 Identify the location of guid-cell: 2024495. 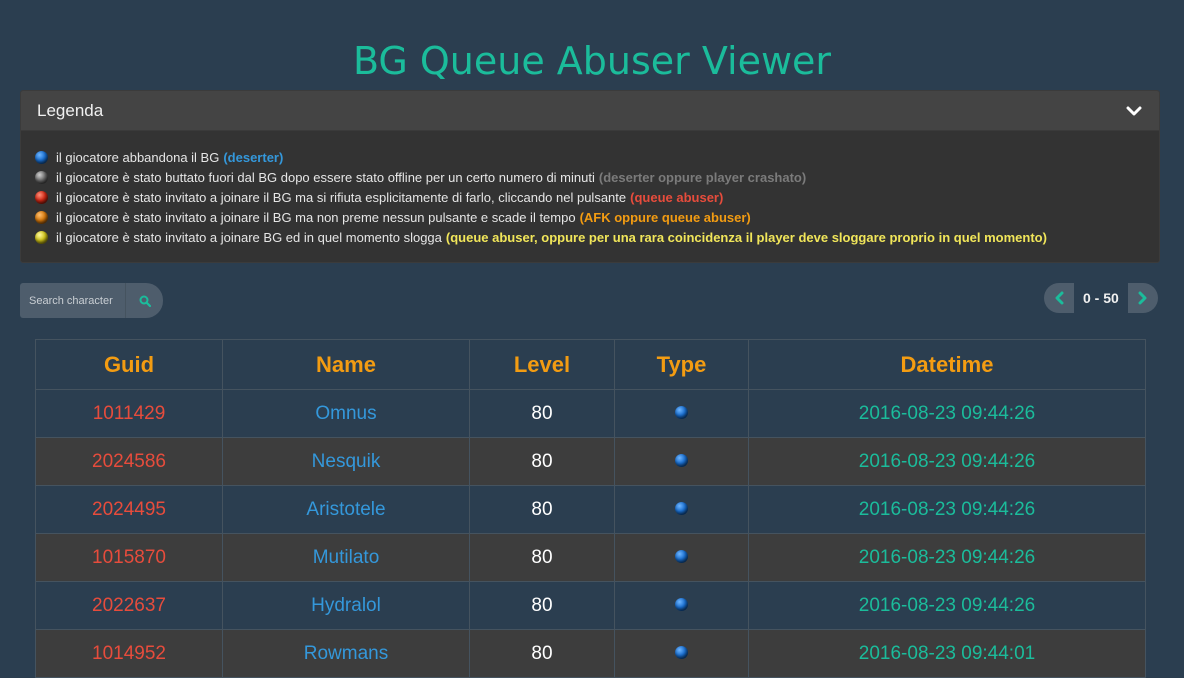
(129, 509).